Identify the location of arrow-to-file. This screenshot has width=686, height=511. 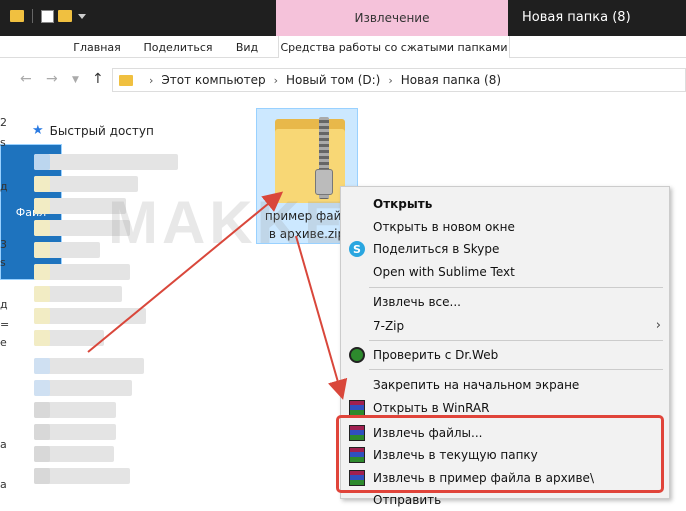
(185, 272).